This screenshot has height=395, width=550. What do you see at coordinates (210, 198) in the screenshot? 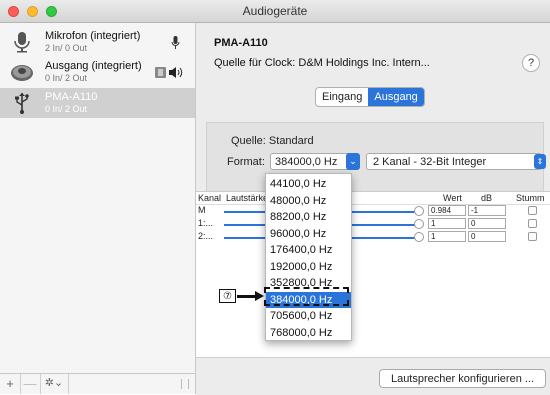
I see `col-kanal: Kanal` at bounding box center [210, 198].